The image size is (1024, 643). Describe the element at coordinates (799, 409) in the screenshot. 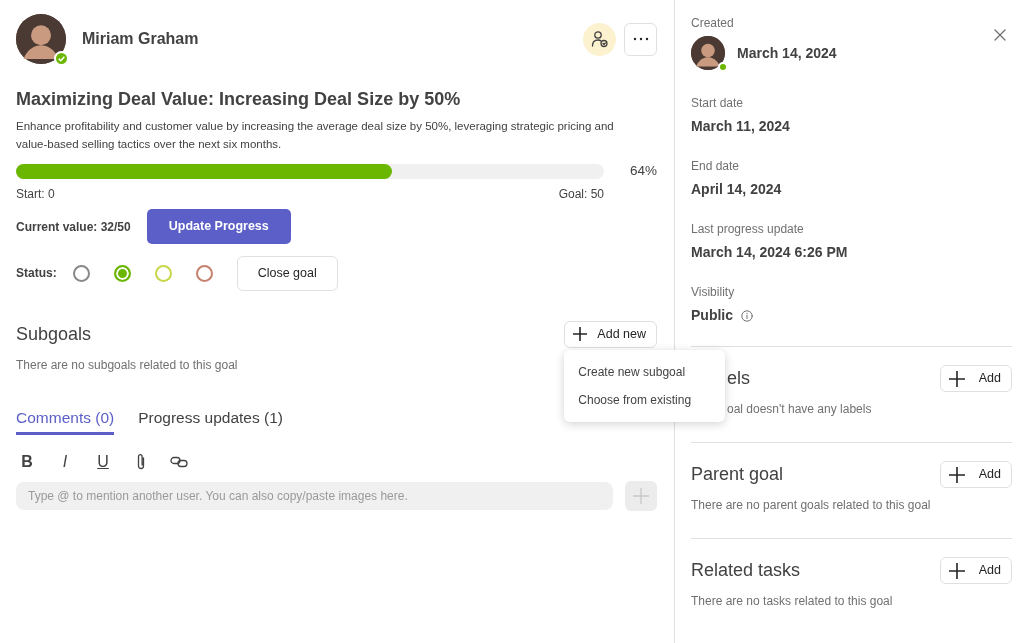

I see `empty-message: oal doesn't have any labels` at that location.